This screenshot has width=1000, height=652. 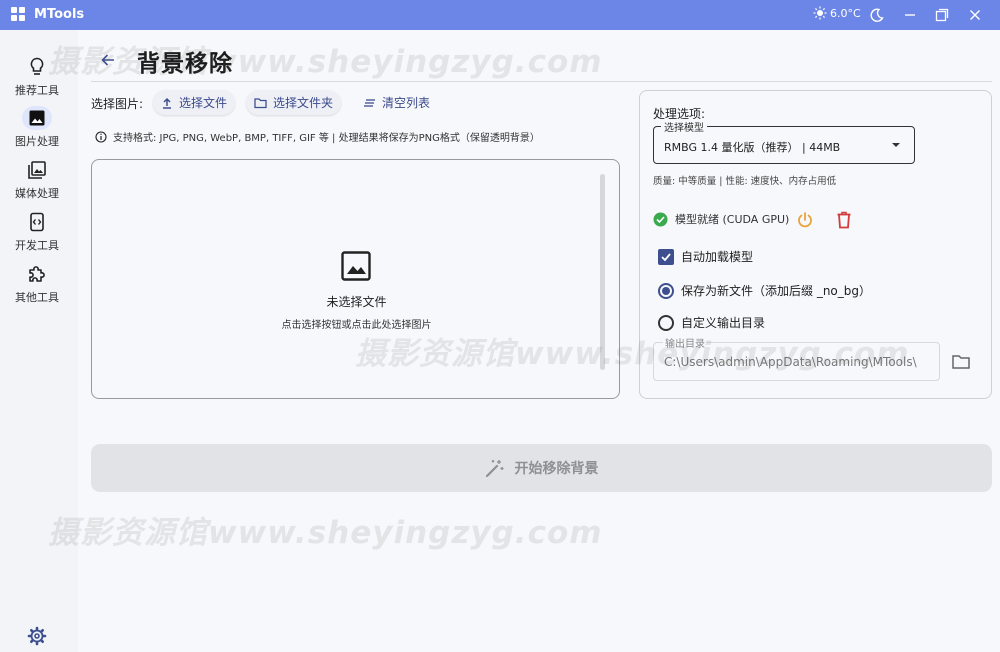 What do you see at coordinates (59, 14) in the screenshot?
I see `app-title: MTools` at bounding box center [59, 14].